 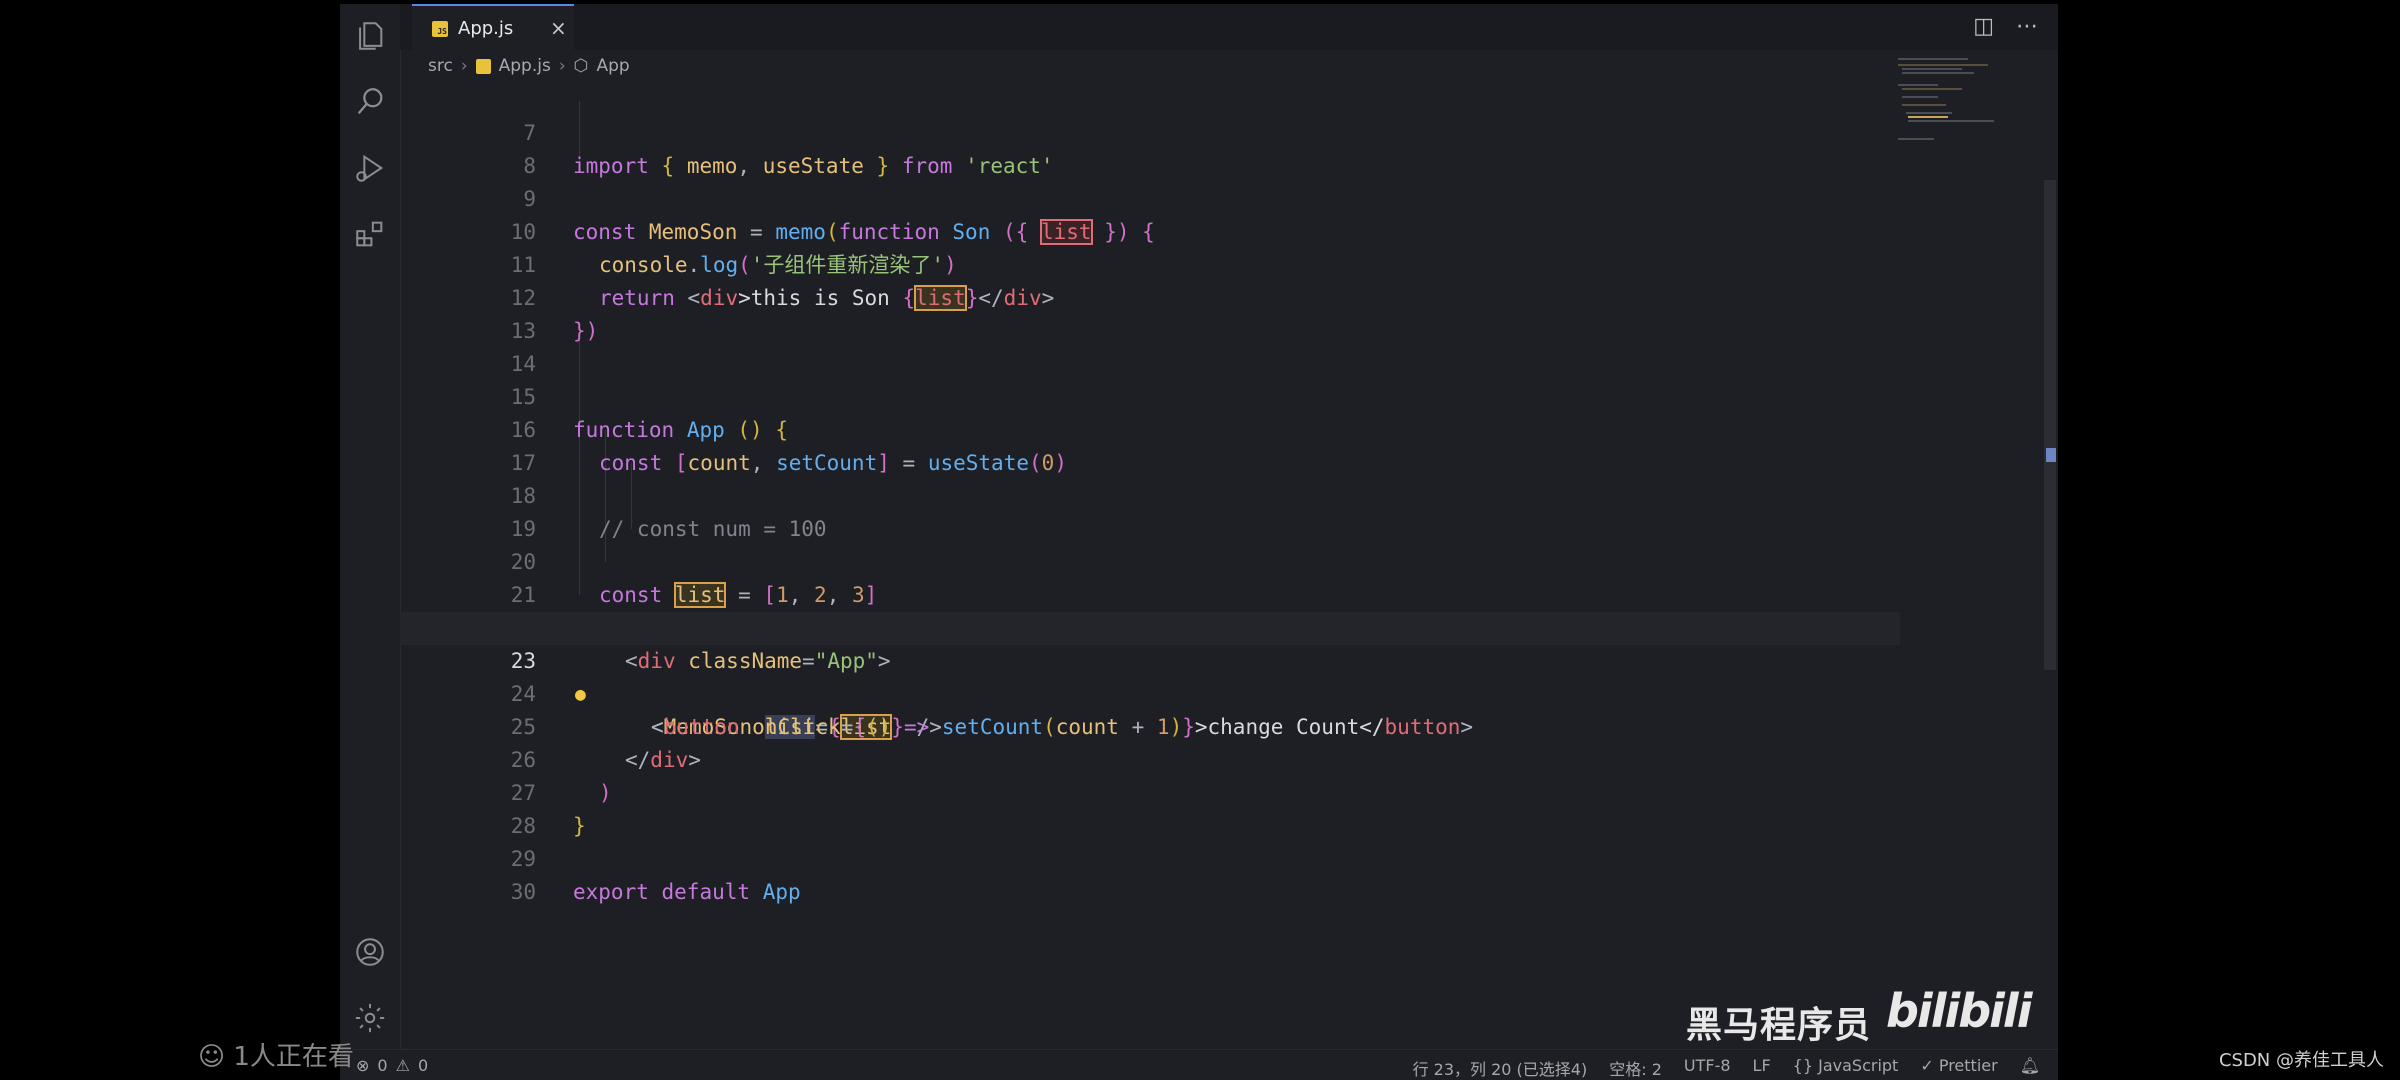 I want to click on encoding: UTF-8, so click(x=1707, y=1068).